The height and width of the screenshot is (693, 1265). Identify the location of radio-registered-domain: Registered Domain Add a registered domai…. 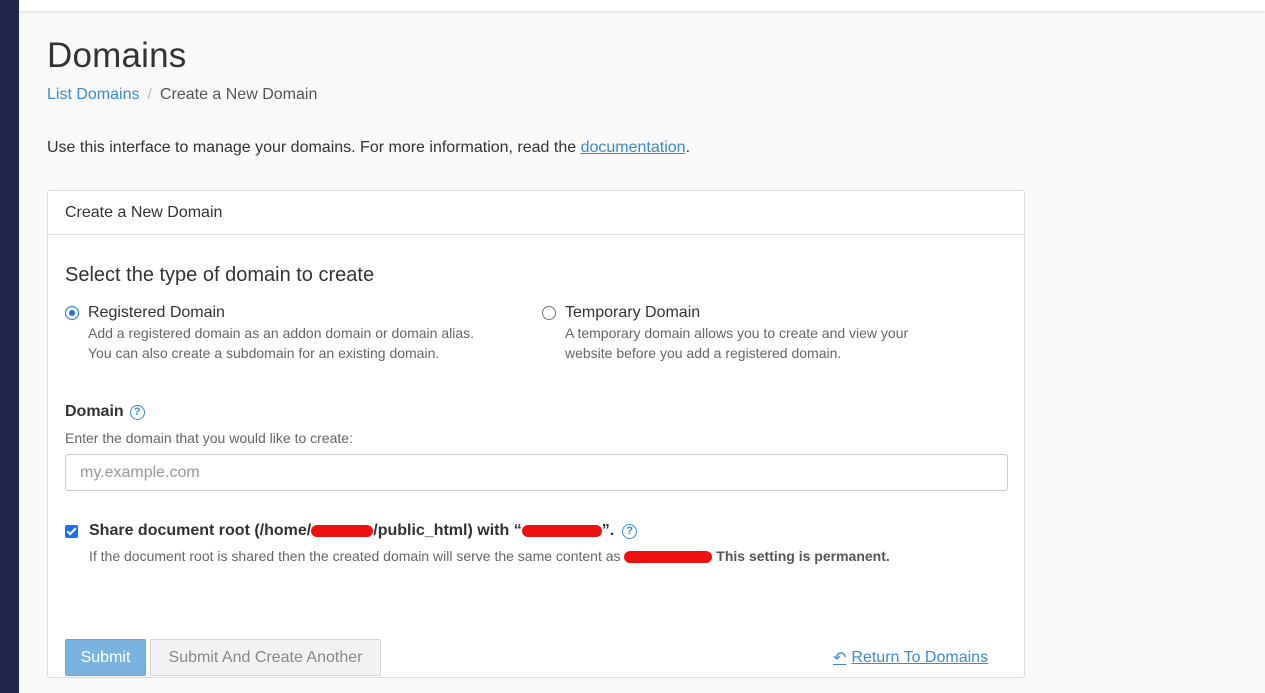
(300, 333).